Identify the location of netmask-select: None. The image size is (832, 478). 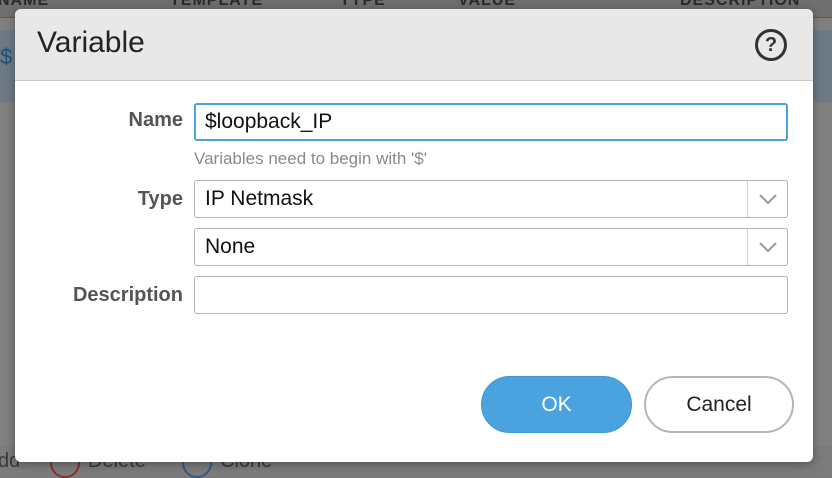
(491, 247).